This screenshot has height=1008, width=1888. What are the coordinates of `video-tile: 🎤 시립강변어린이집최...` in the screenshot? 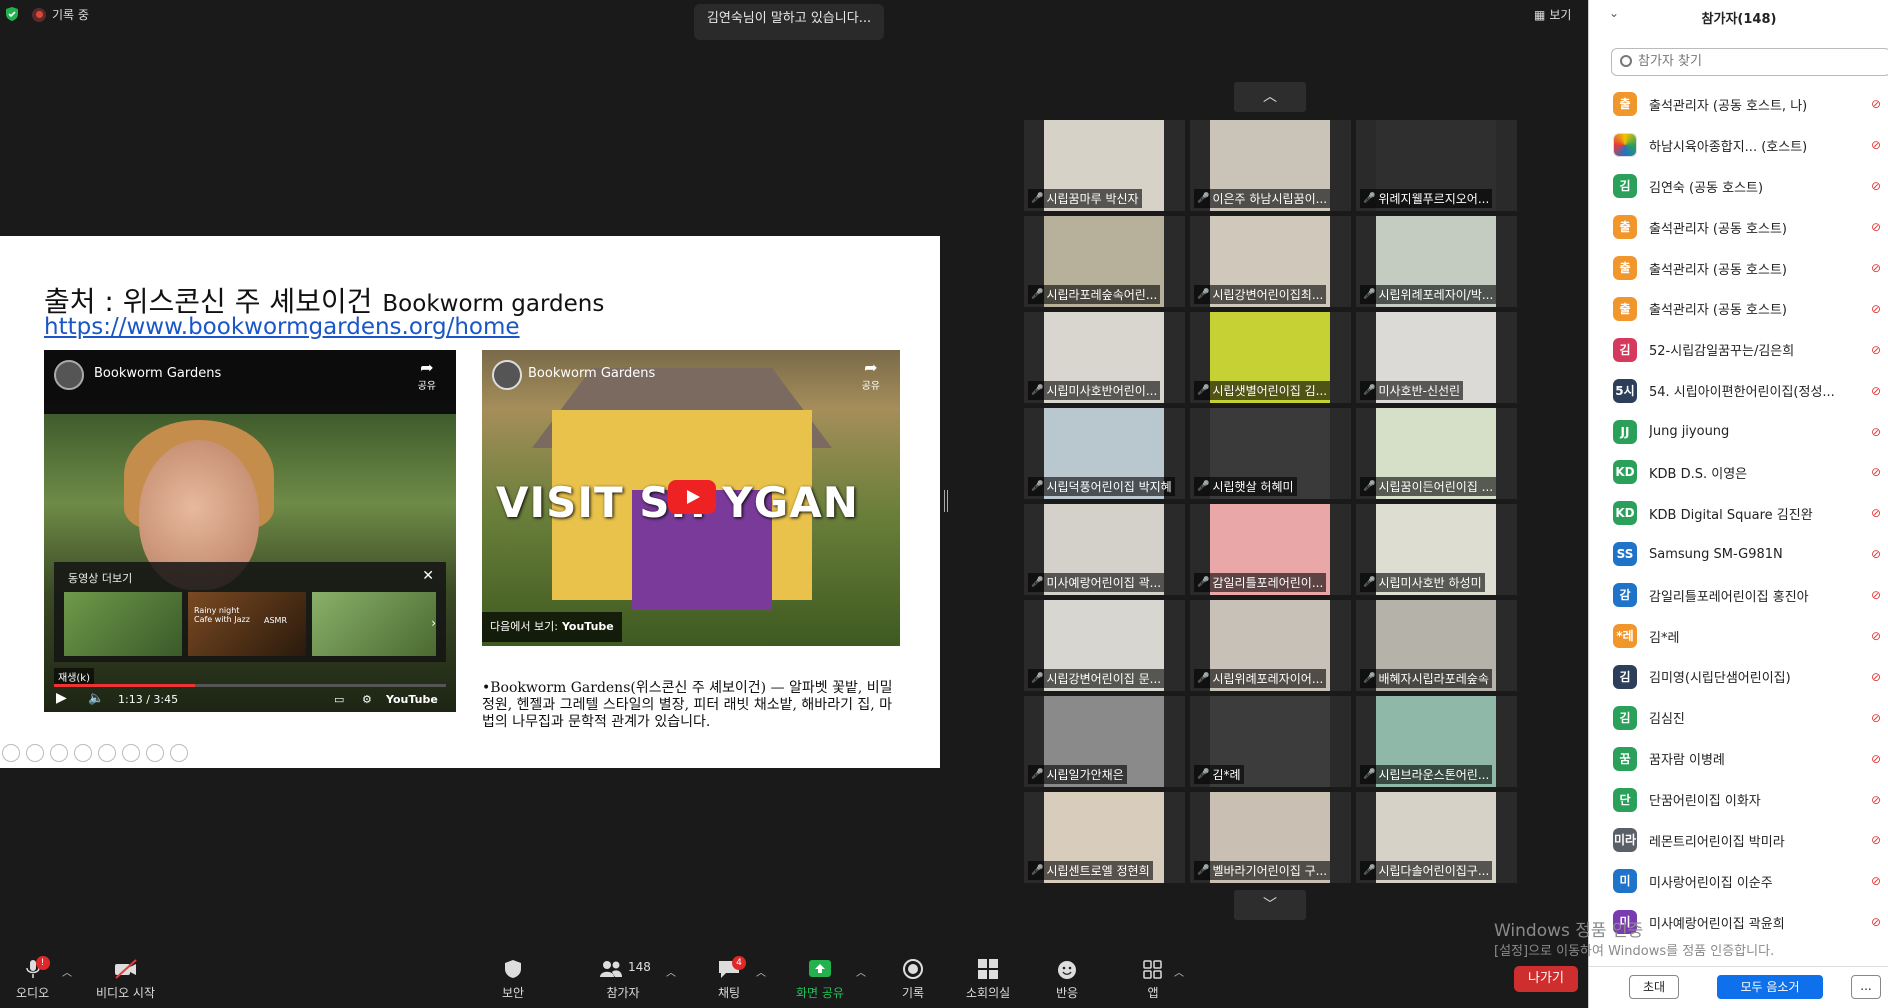 It's located at (1270, 261).